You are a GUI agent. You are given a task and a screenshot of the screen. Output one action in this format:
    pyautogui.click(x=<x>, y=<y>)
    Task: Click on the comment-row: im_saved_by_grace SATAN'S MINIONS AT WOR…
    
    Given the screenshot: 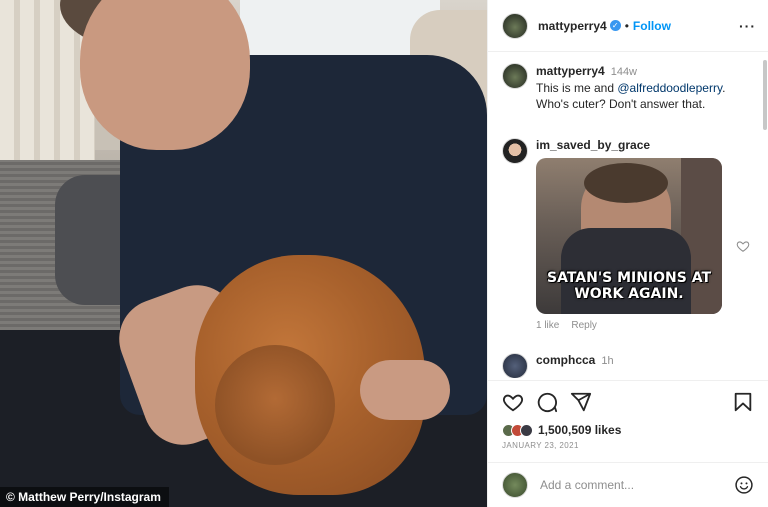 What is the action you would take?
    pyautogui.click(x=628, y=234)
    